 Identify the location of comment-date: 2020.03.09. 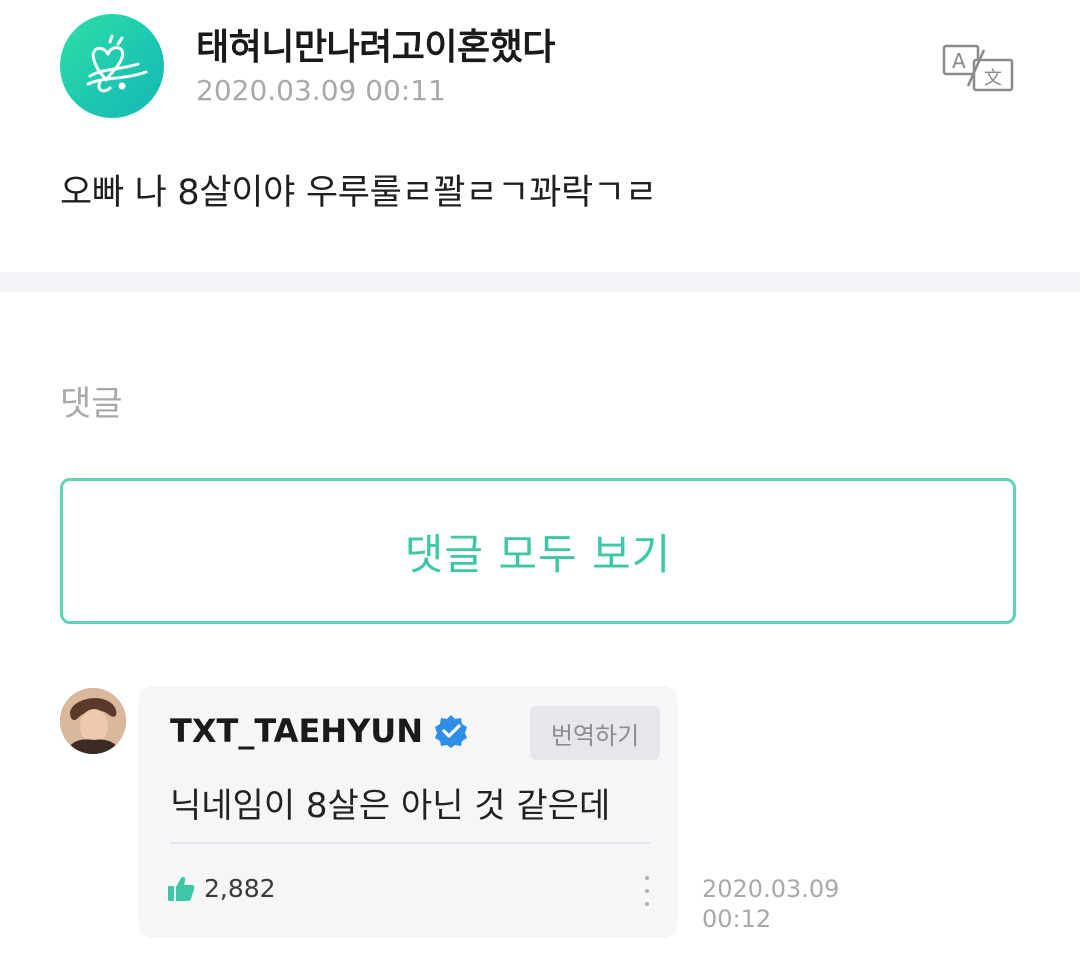
(771, 889).